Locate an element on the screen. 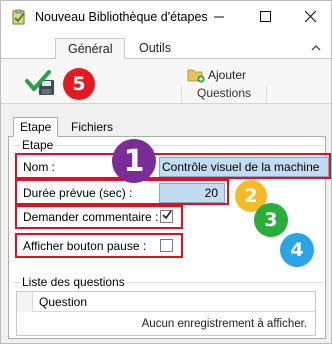 The height and width of the screenshot is (344, 332). minimize-icon is located at coordinates (219, 18).